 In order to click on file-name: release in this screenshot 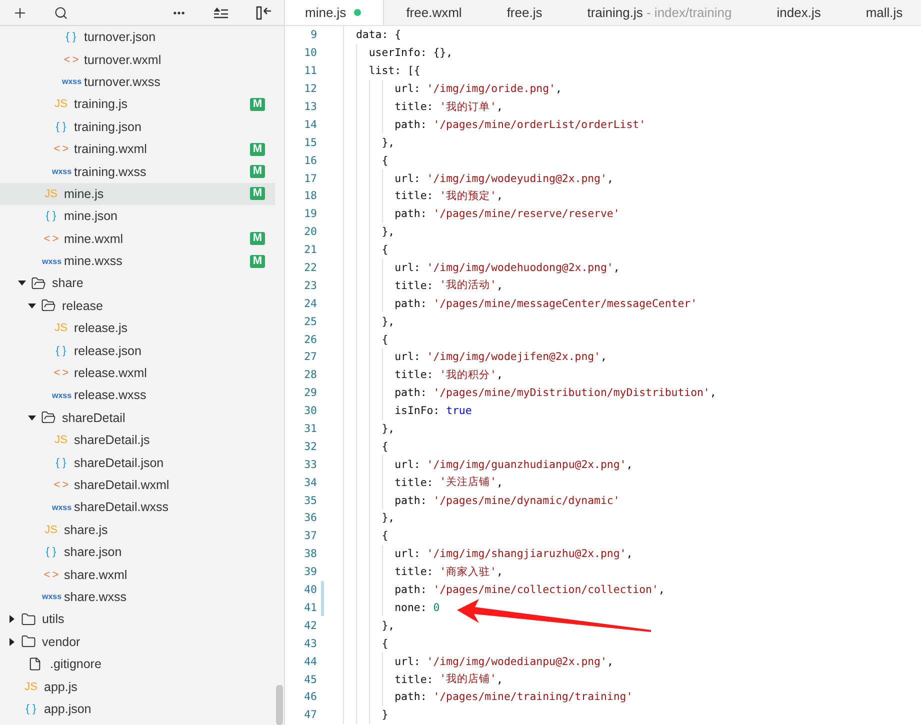, I will do `click(83, 305)`.